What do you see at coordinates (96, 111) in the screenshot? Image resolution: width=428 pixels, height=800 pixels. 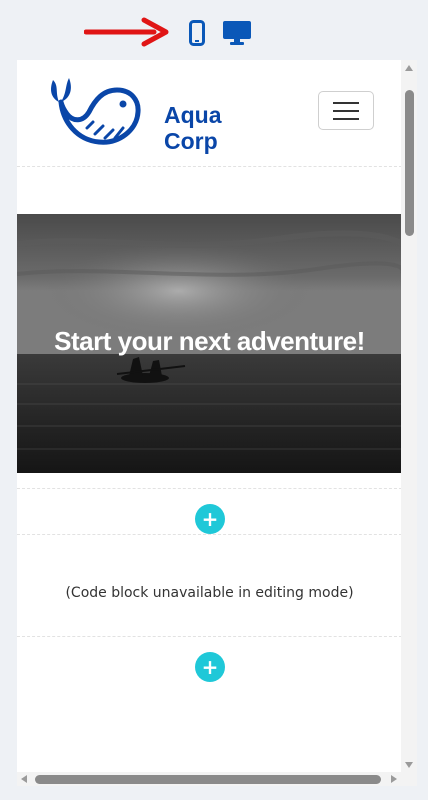 I see `whale-icon` at bounding box center [96, 111].